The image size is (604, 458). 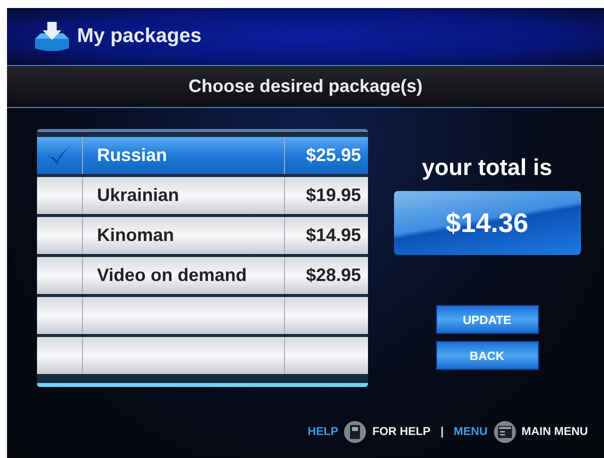 What do you see at coordinates (139, 36) in the screenshot?
I see `screen-title: My packages` at bounding box center [139, 36].